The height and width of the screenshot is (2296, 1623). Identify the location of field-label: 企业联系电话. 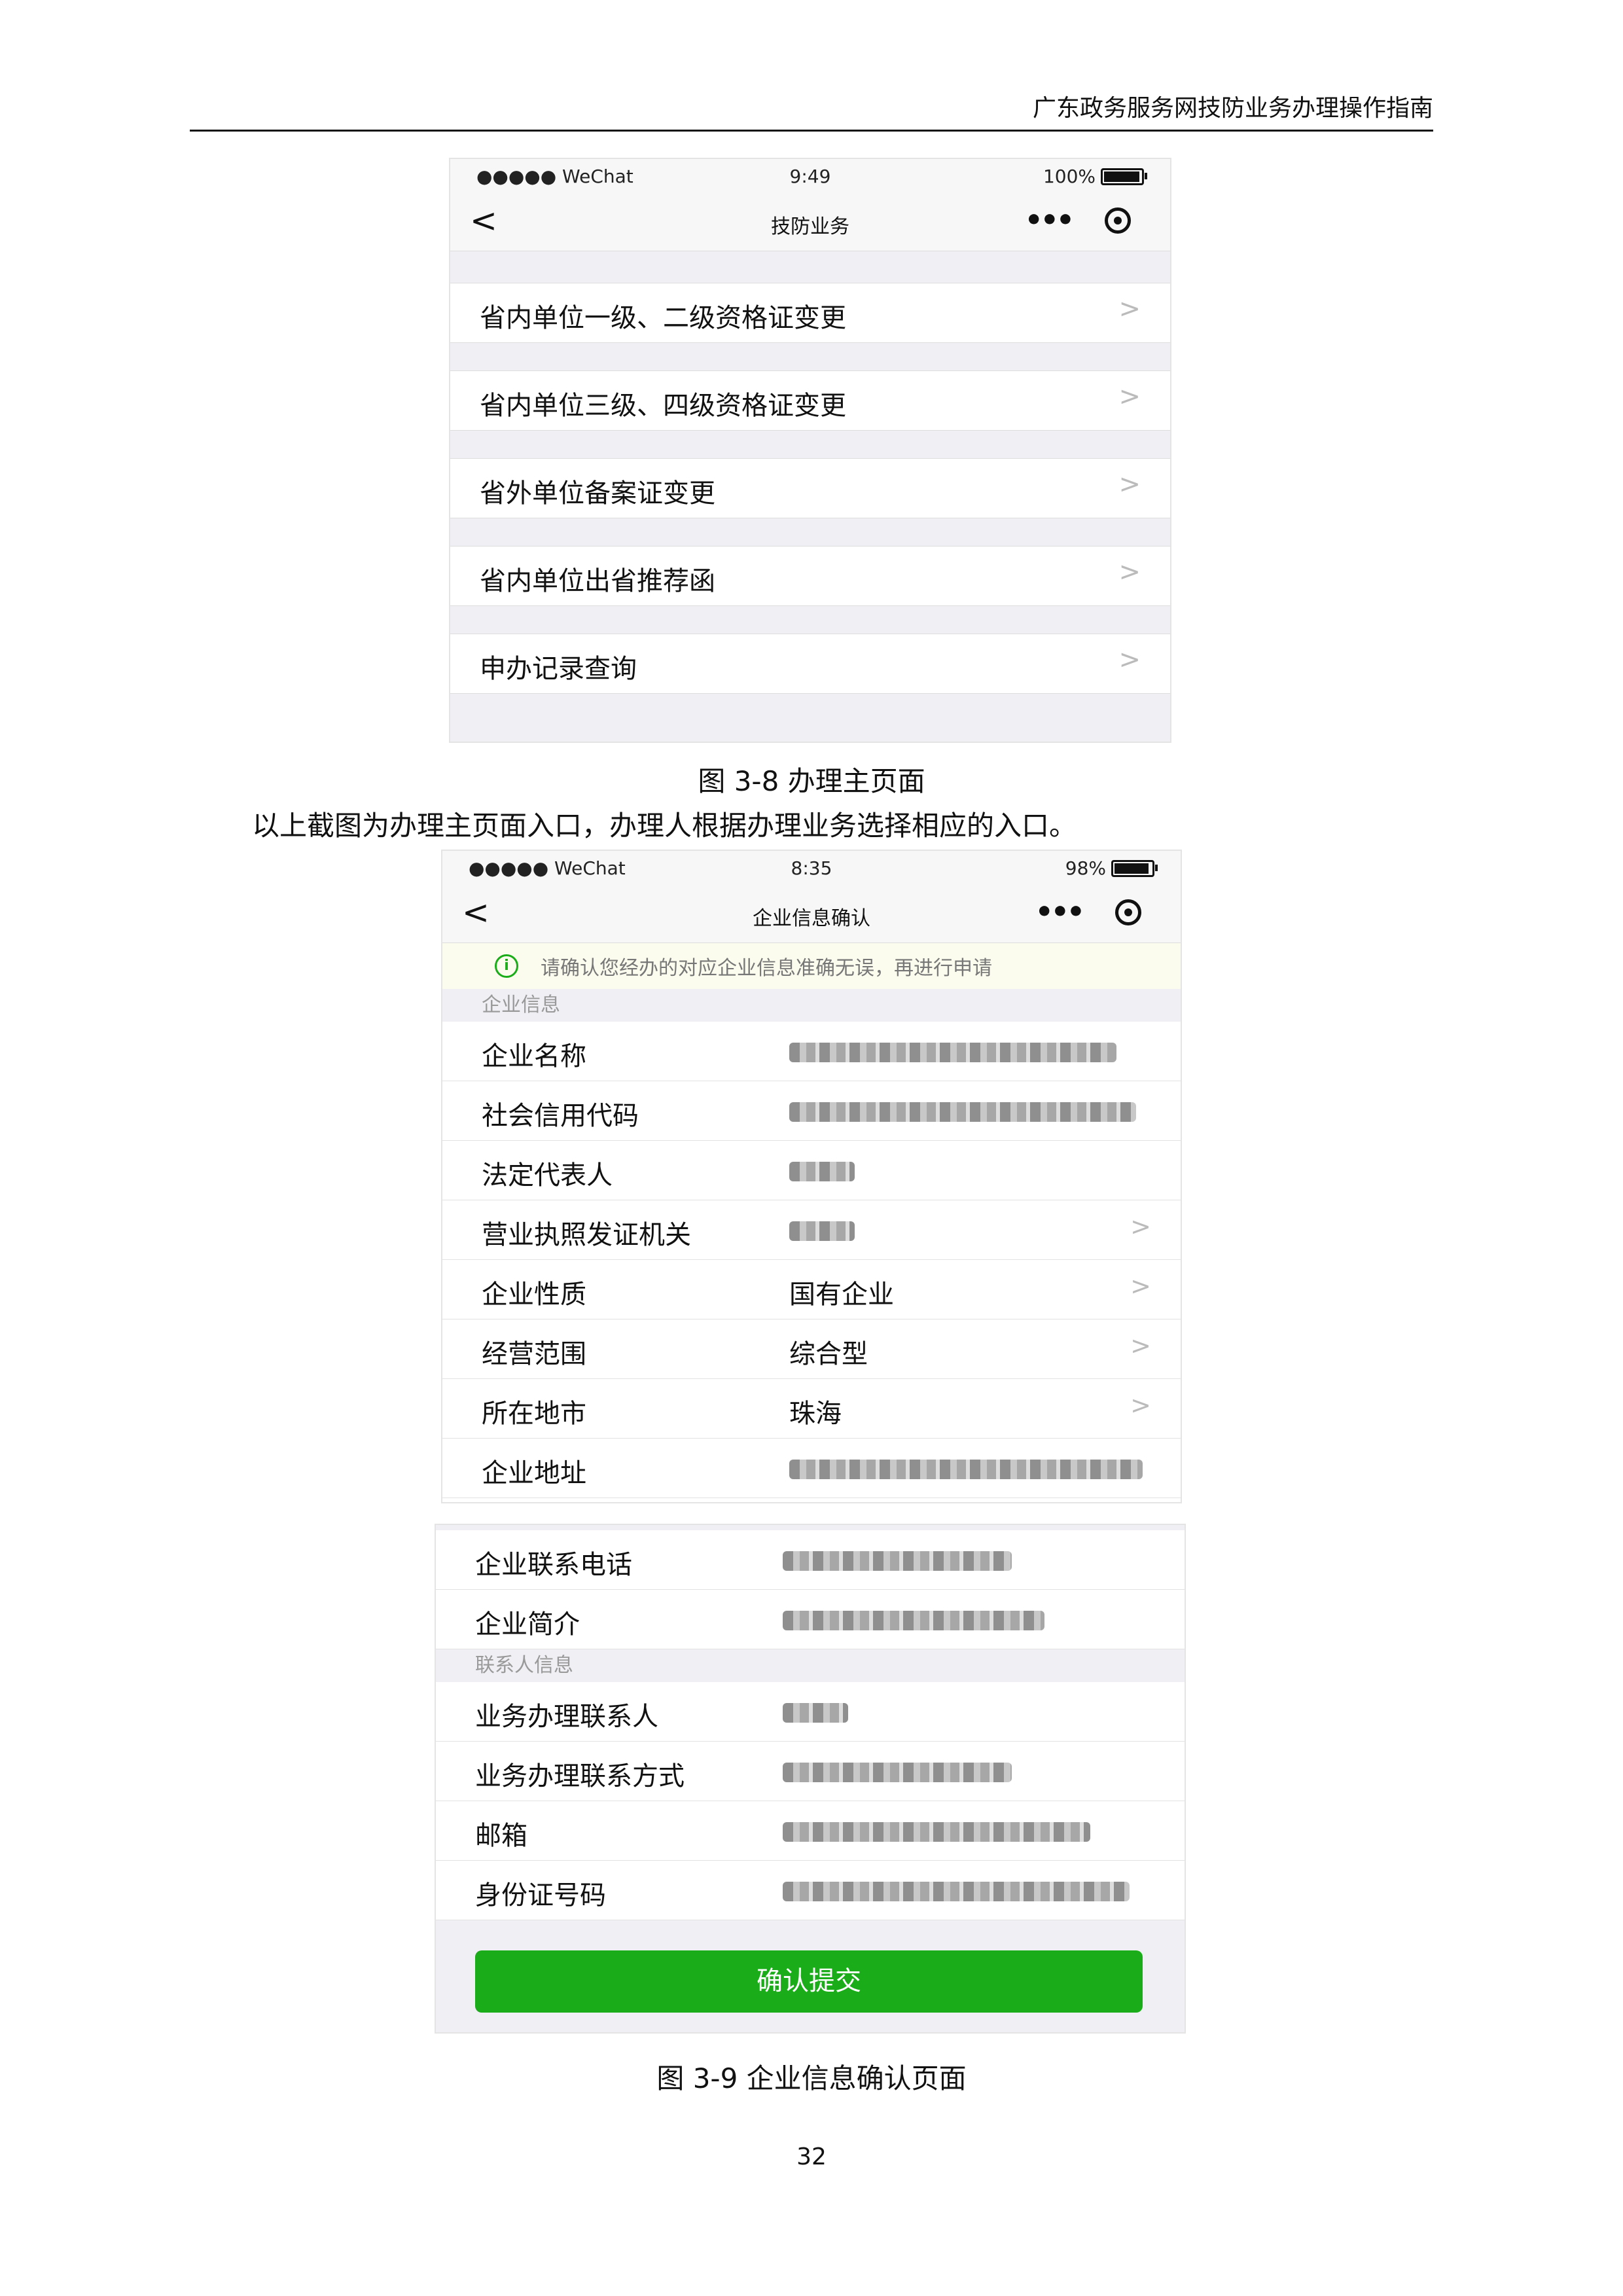
(553, 1565).